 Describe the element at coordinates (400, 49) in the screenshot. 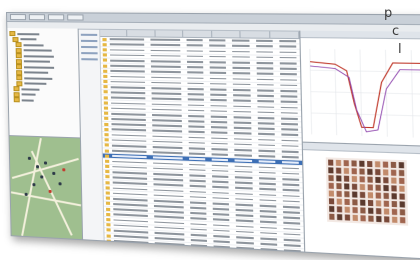

I see `caption-text-3: l` at that location.